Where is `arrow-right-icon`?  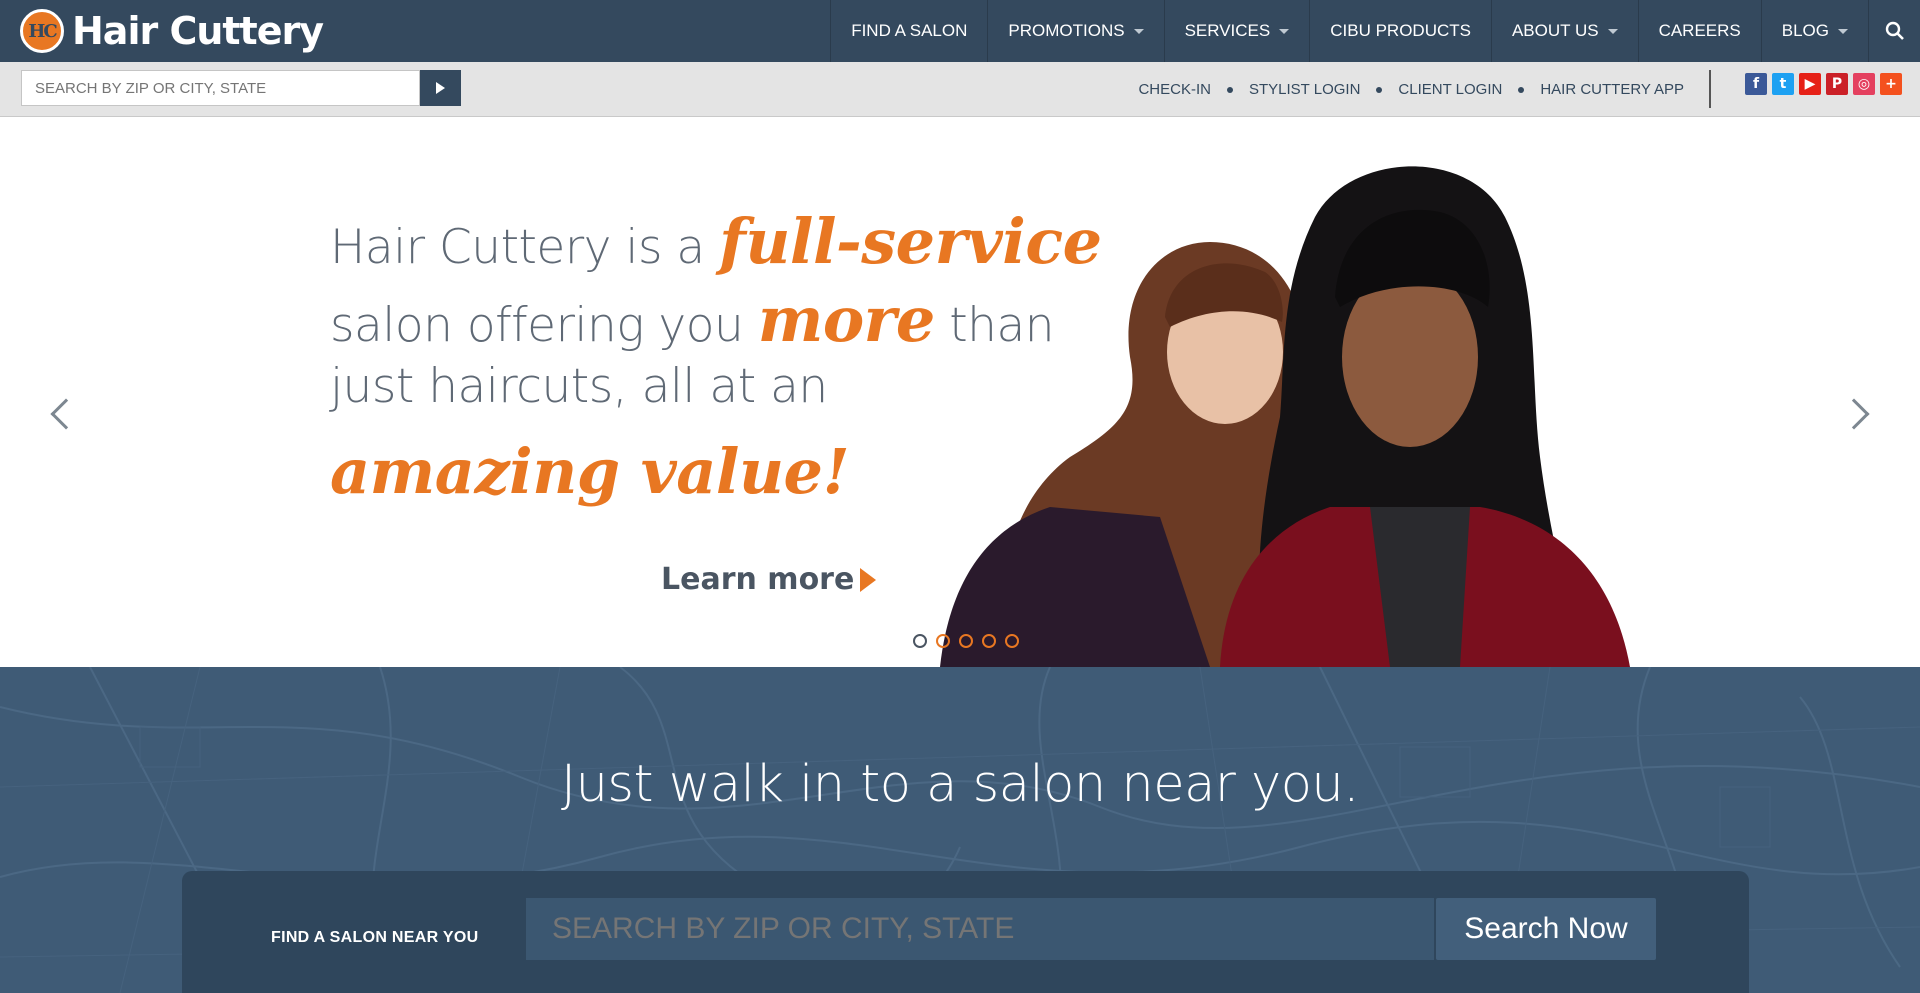
arrow-right-icon is located at coordinates (868, 579).